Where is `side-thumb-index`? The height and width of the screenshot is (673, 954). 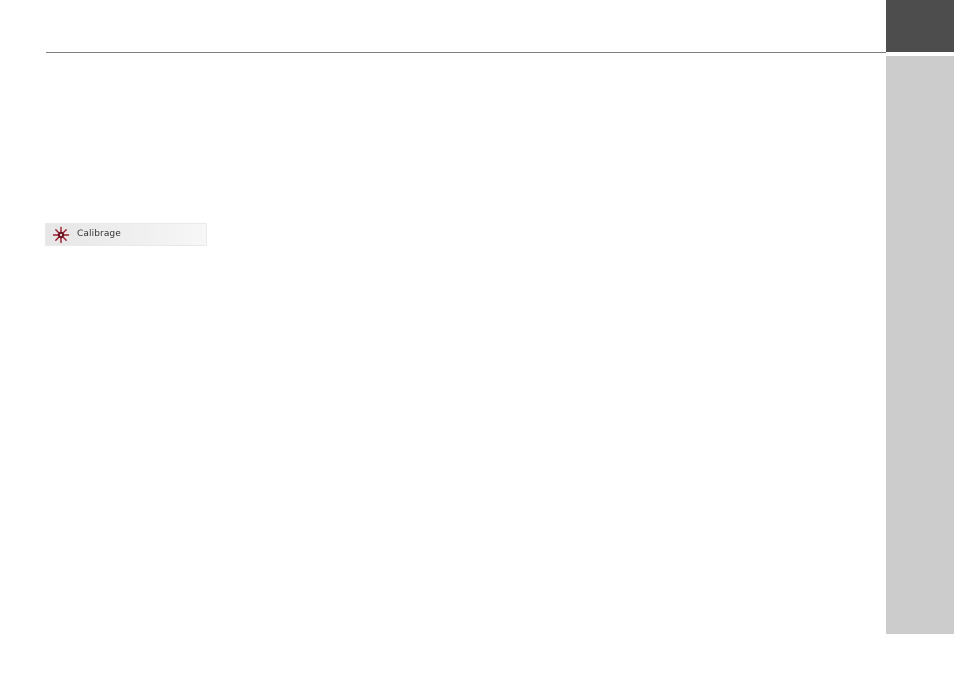
side-thumb-index is located at coordinates (920, 345).